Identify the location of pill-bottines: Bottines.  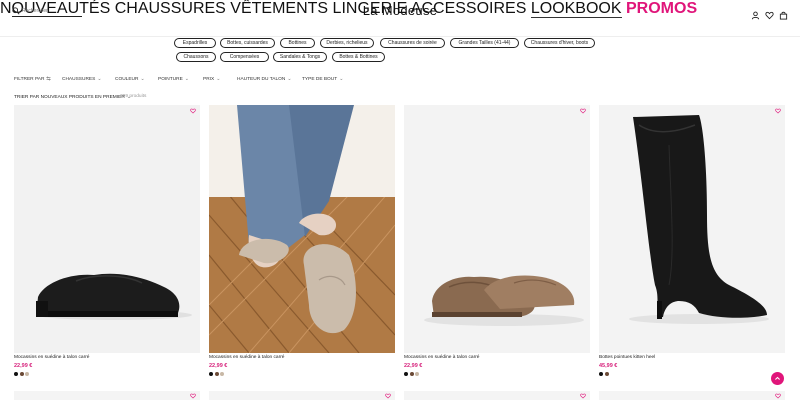
(297, 43).